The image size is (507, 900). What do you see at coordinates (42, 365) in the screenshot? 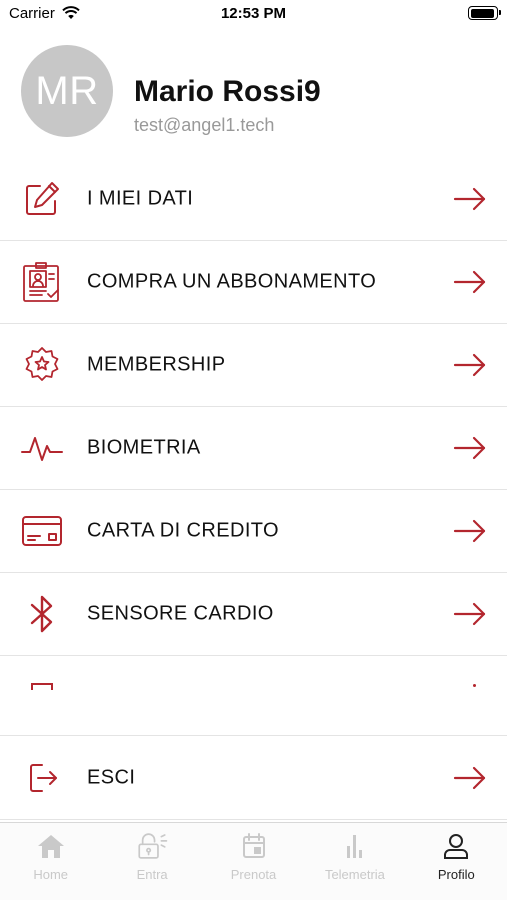
I see `star-badge-icon` at bounding box center [42, 365].